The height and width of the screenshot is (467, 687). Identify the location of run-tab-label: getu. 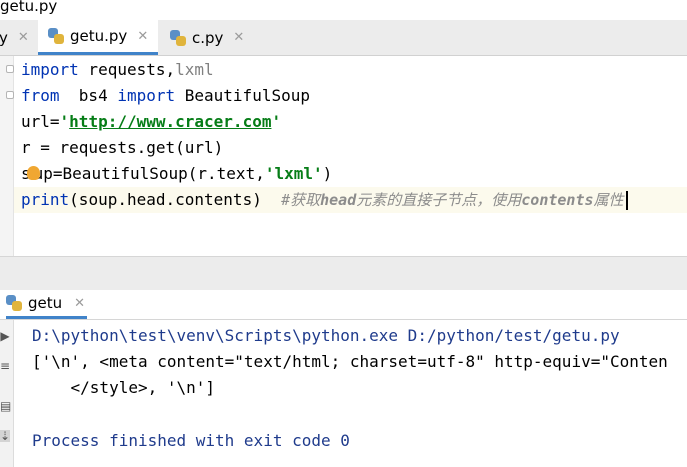
(45, 303).